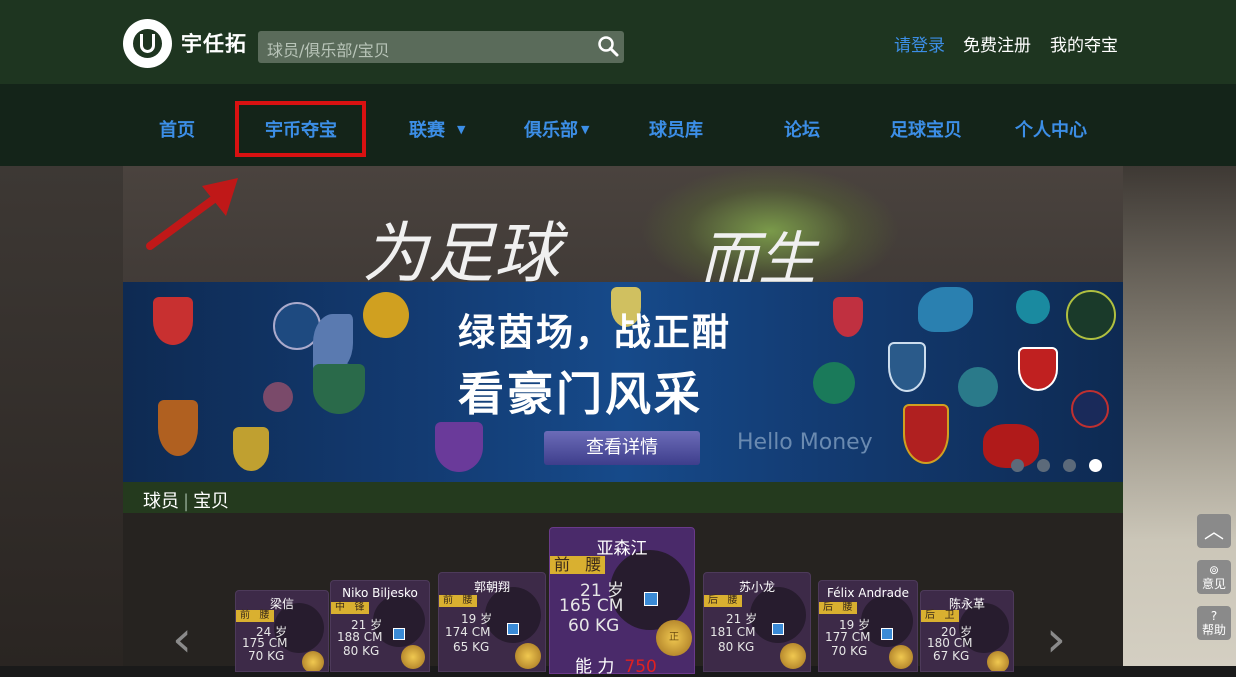 The image size is (1236, 677). I want to click on question-icon: ?, so click(1214, 616).